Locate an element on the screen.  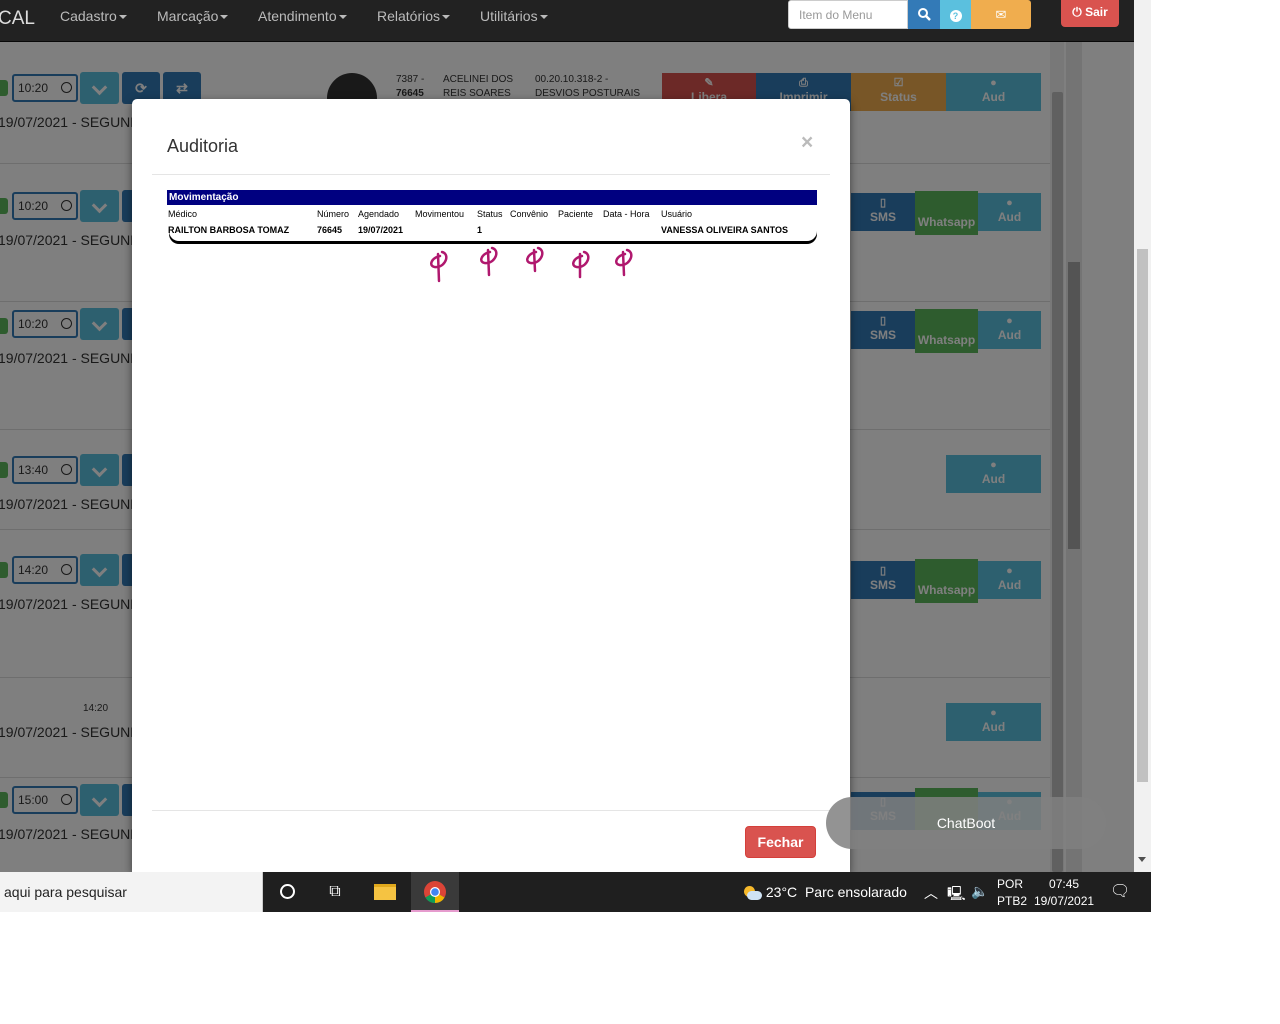
col-movimentou: Movimentou is located at coordinates (440, 214).